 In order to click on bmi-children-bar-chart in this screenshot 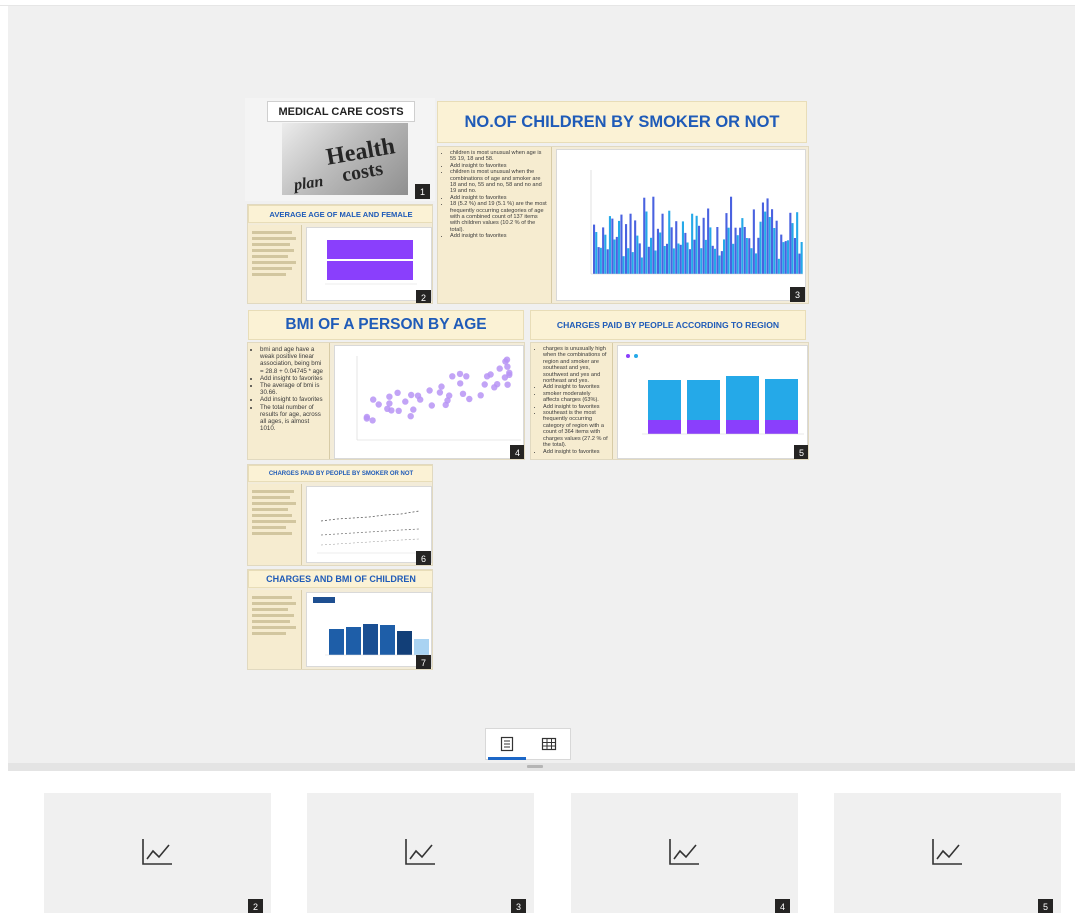, I will do `click(369, 629)`.